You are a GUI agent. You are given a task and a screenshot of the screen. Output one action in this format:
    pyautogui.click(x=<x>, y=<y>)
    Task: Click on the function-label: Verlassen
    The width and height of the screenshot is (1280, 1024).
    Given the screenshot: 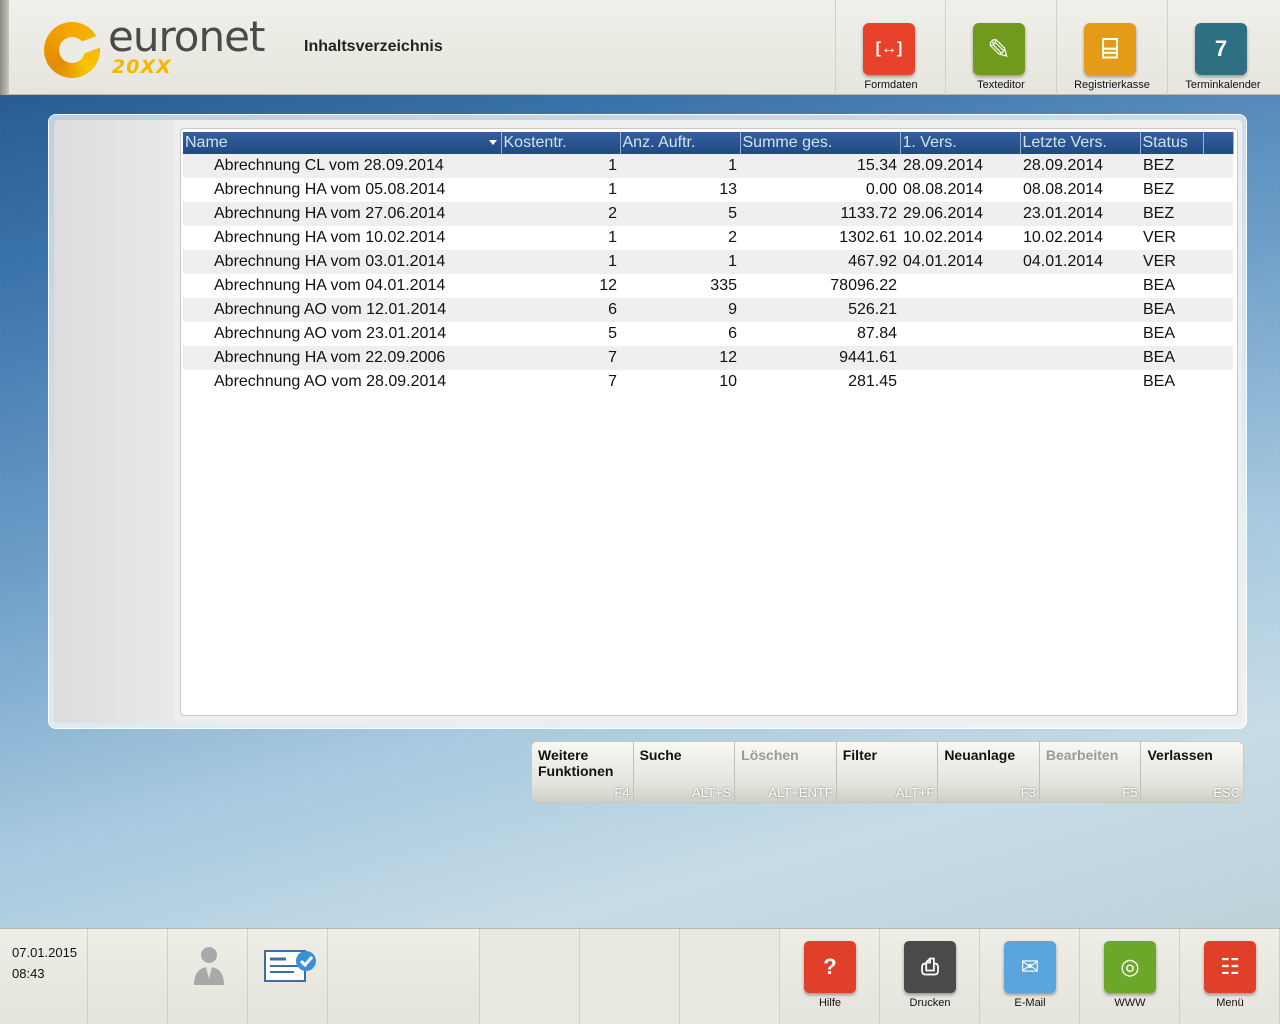 What is the action you would take?
    pyautogui.click(x=1180, y=755)
    